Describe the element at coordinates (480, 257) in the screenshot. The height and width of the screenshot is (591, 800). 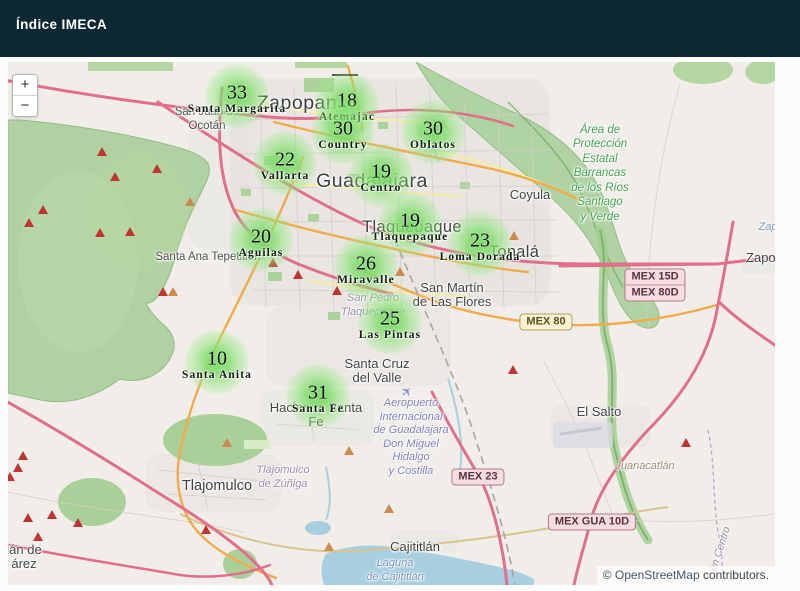
I see `station-name: Loma Dorada` at that location.